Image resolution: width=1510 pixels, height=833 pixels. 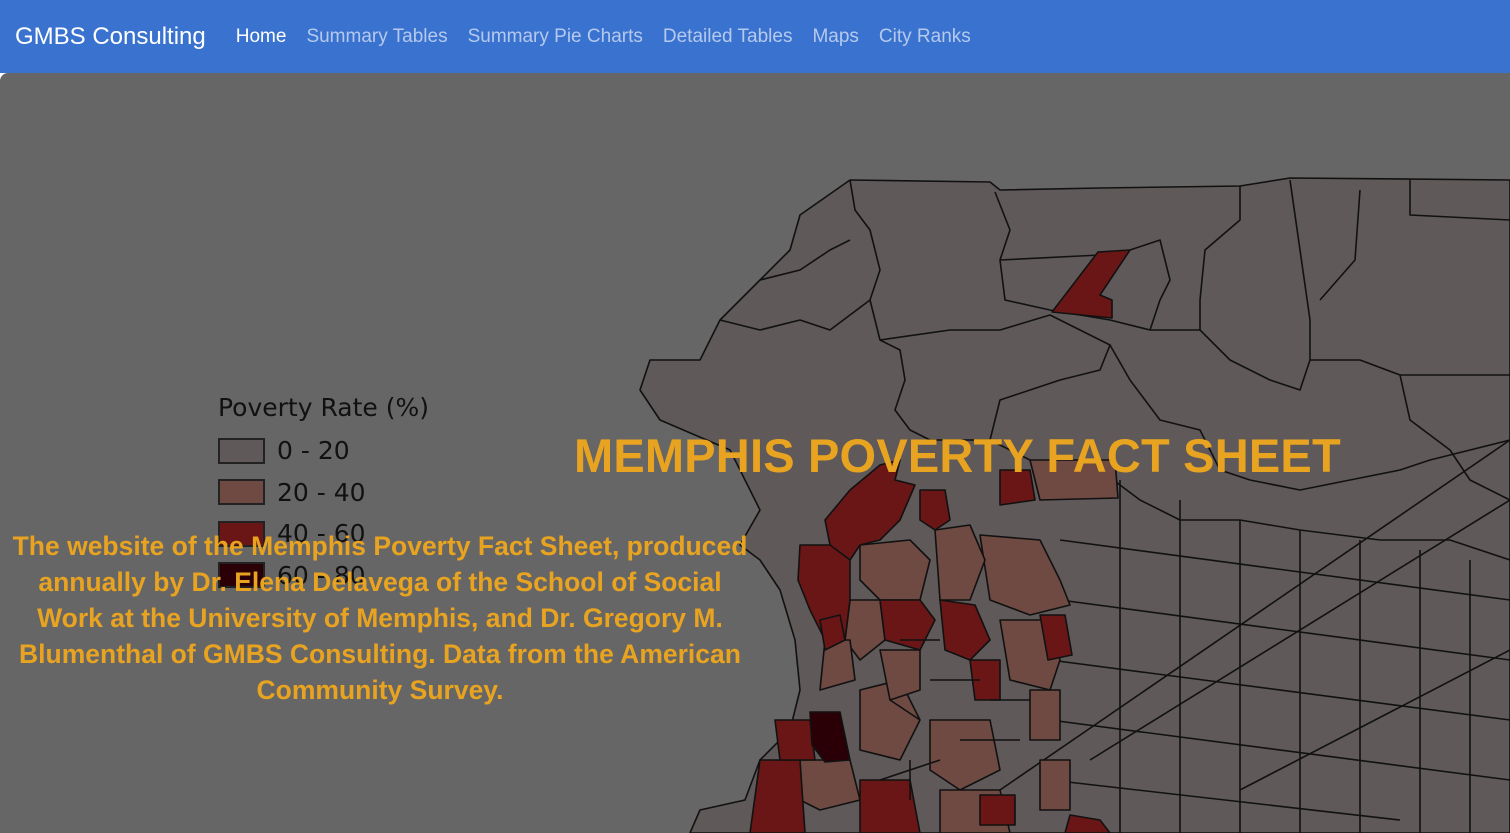 What do you see at coordinates (376, 37) in the screenshot?
I see `nav-item-summary-tables: Summary Tables` at bounding box center [376, 37].